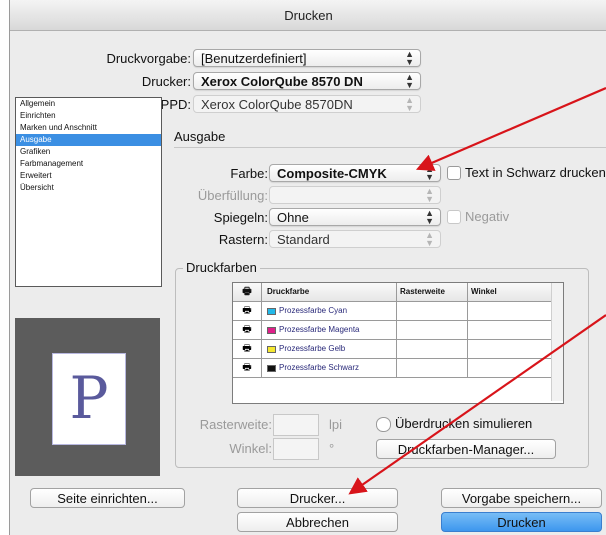 This screenshot has height=535, width=606. Describe the element at coordinates (88, 188) in the screenshot. I see `sidebar-item-uebersicht: Übersicht` at that location.